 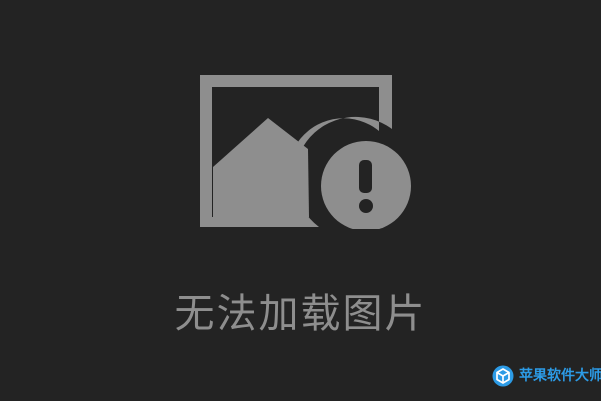 What do you see at coordinates (503, 376) in the screenshot?
I see `cube-logo-icon` at bounding box center [503, 376].